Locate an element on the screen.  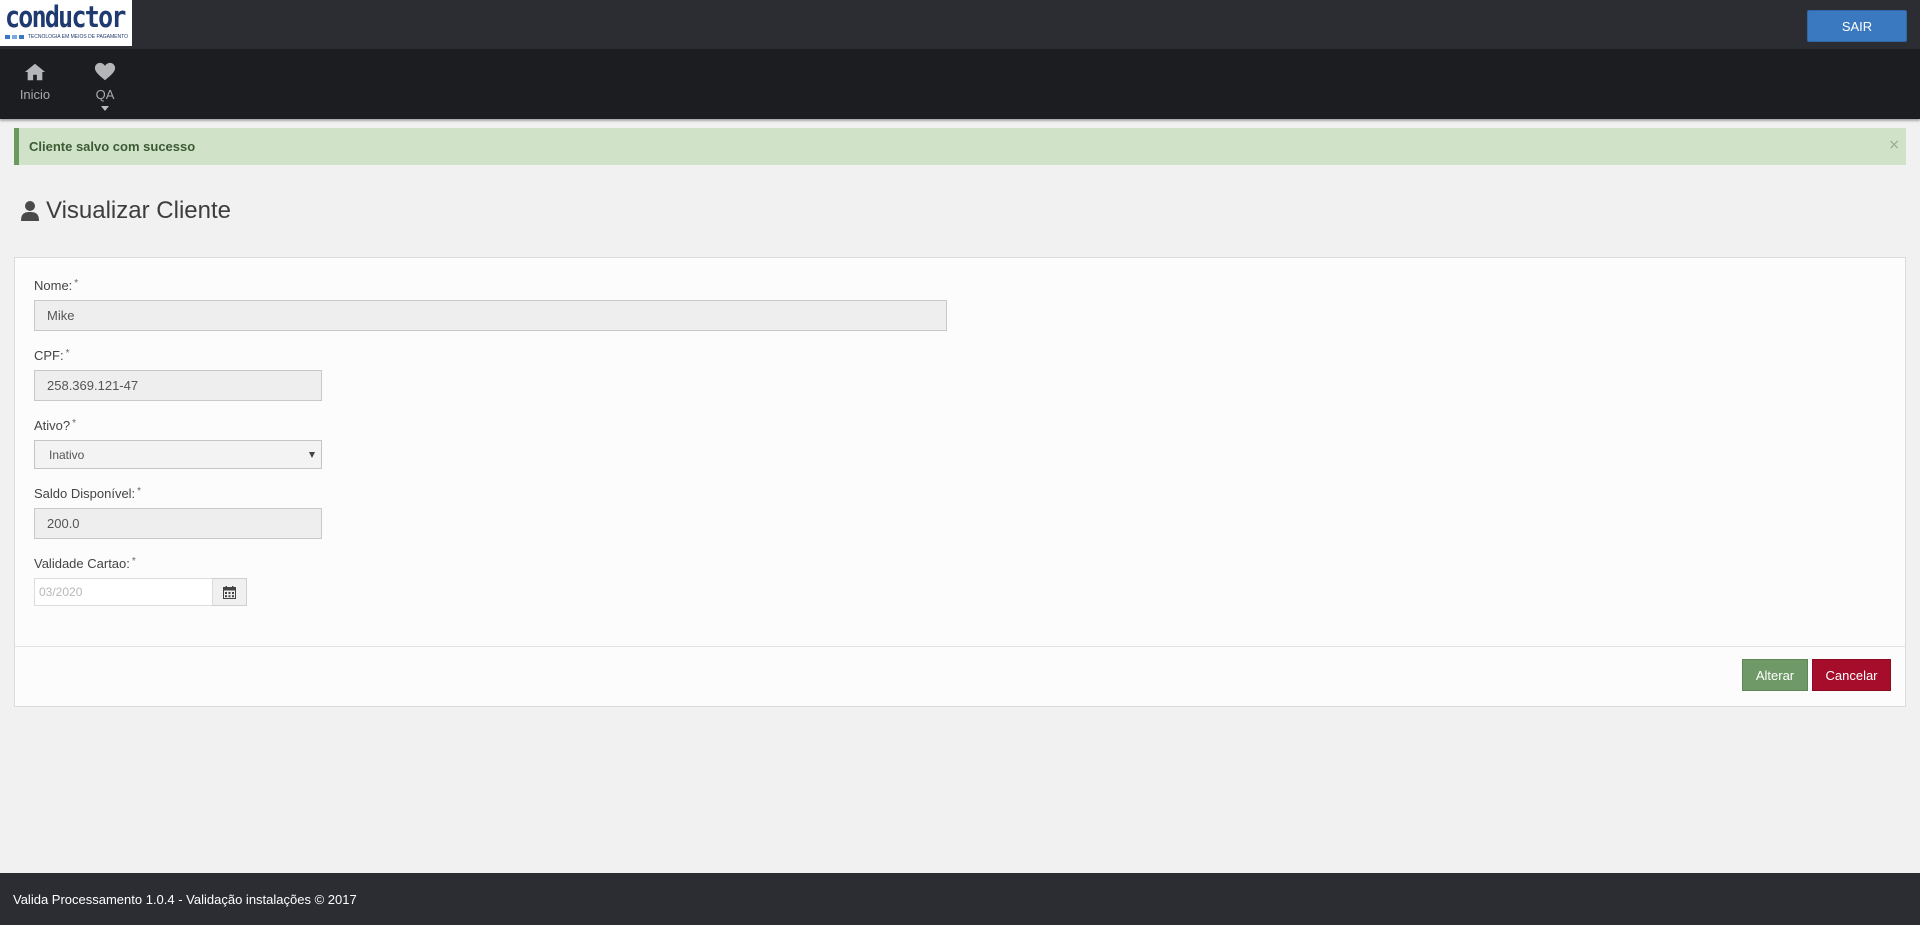
nome-label-text: Nome: is located at coordinates (53, 285).